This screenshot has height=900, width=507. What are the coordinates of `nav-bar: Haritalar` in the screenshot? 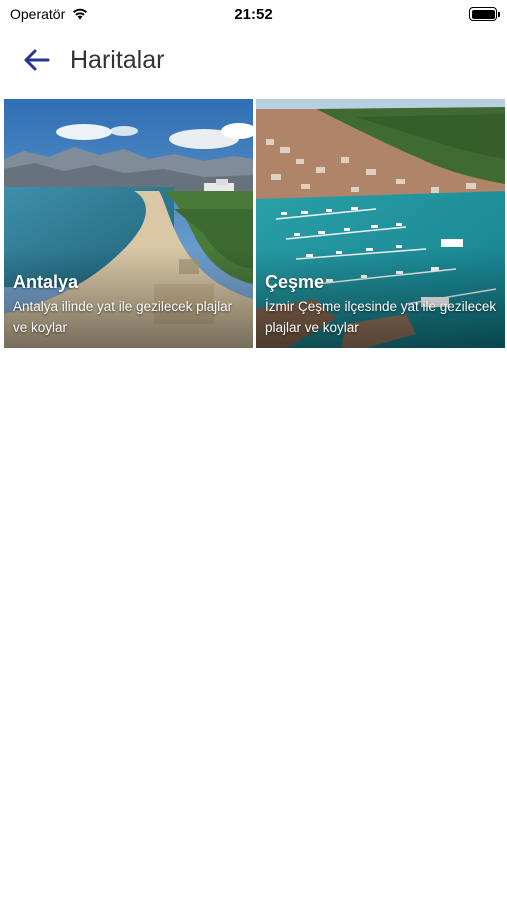 It's located at (253, 60).